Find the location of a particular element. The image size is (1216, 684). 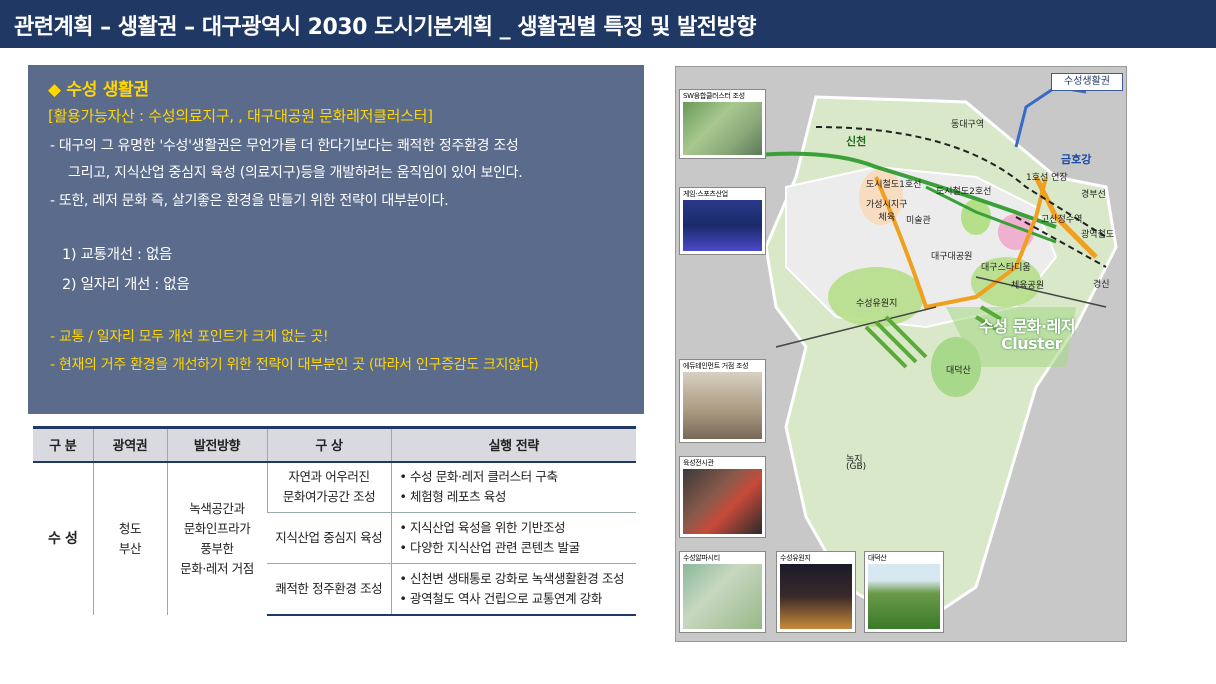

table-header-cell: 발전방향 is located at coordinates (216, 444).